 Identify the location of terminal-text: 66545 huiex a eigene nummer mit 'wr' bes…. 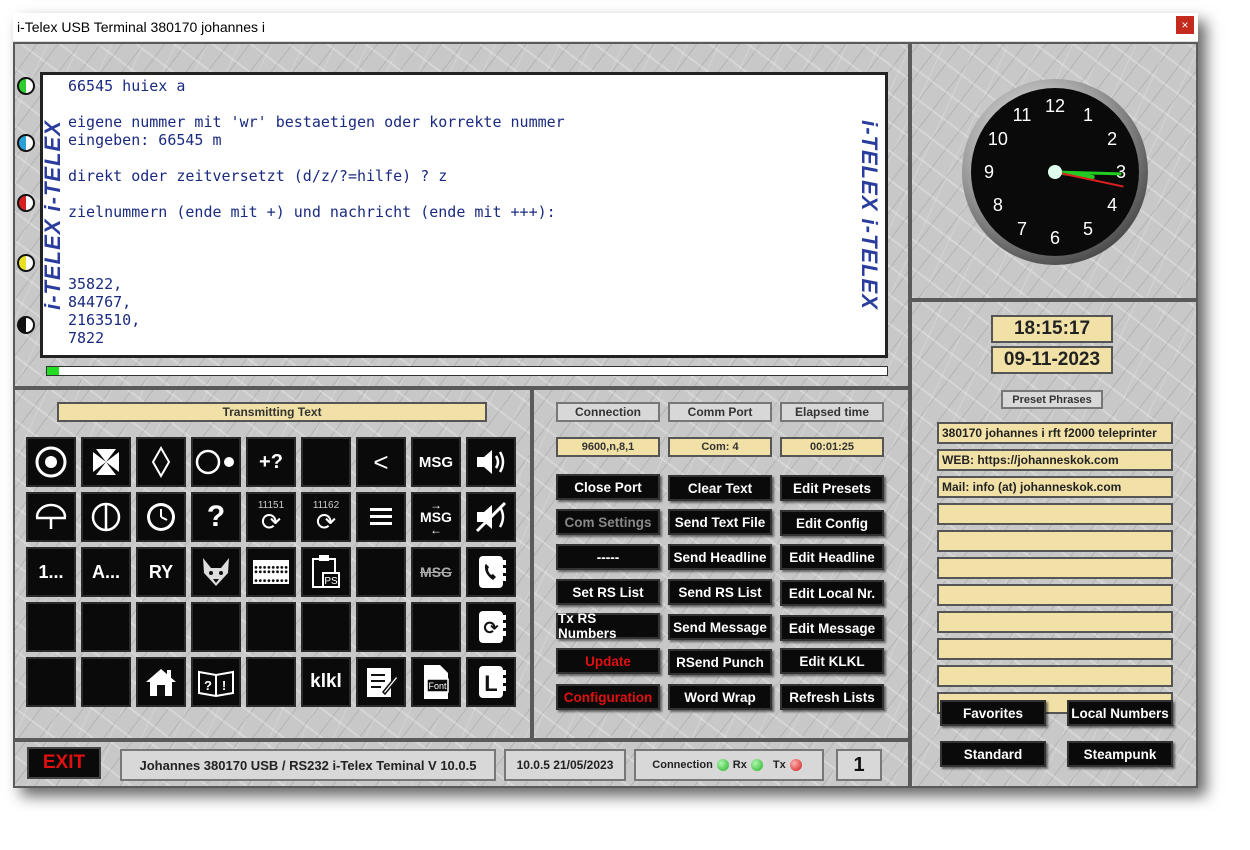
(316, 212).